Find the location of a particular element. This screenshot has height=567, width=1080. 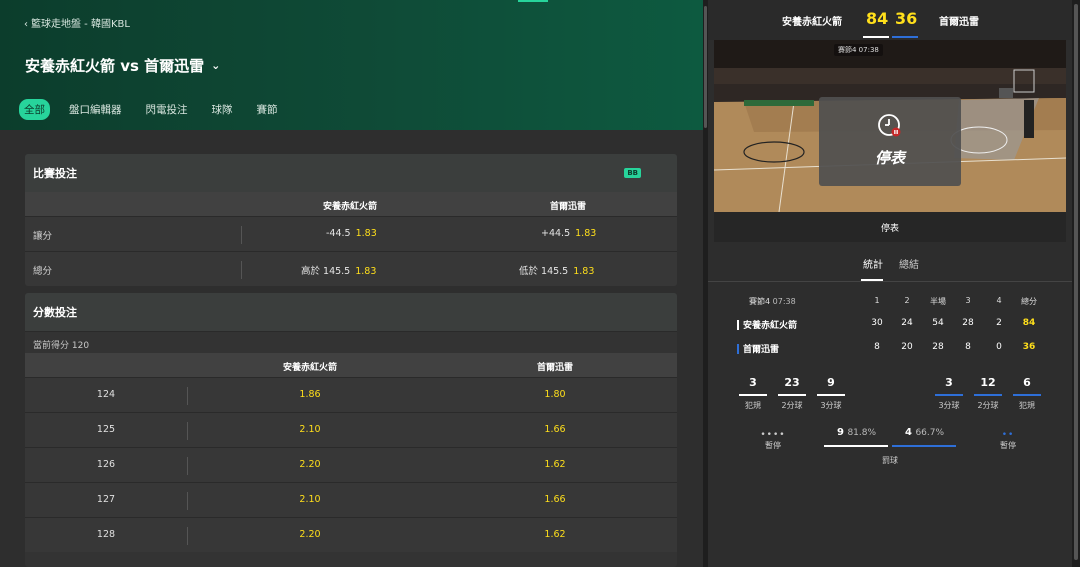

header-half: 半場 is located at coordinates (938, 301).